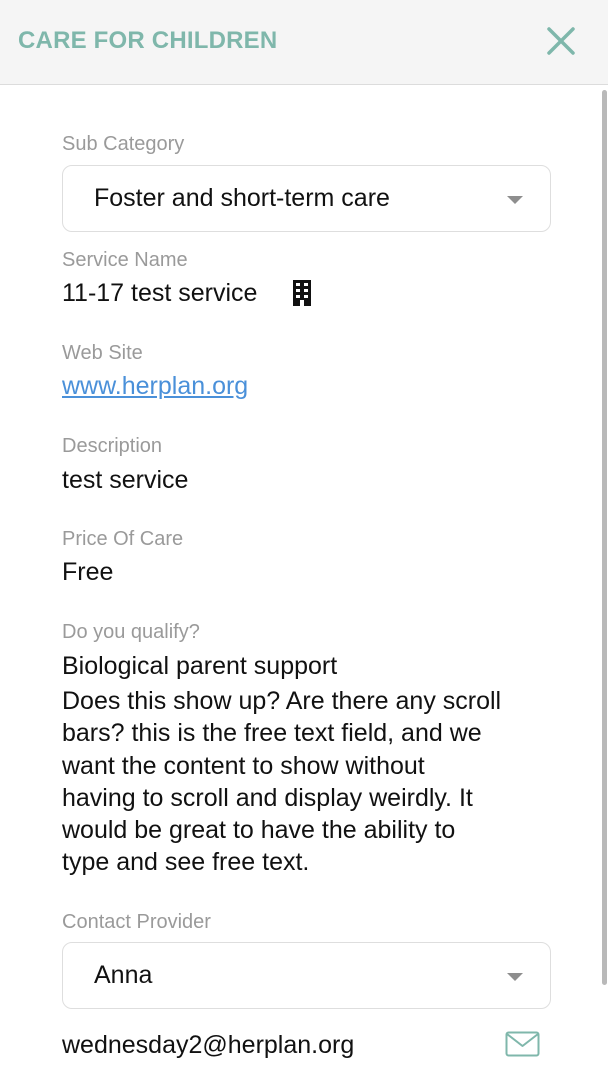  I want to click on qualify-free-text-line: having to scroll and display weirdly. It, so click(267, 798).